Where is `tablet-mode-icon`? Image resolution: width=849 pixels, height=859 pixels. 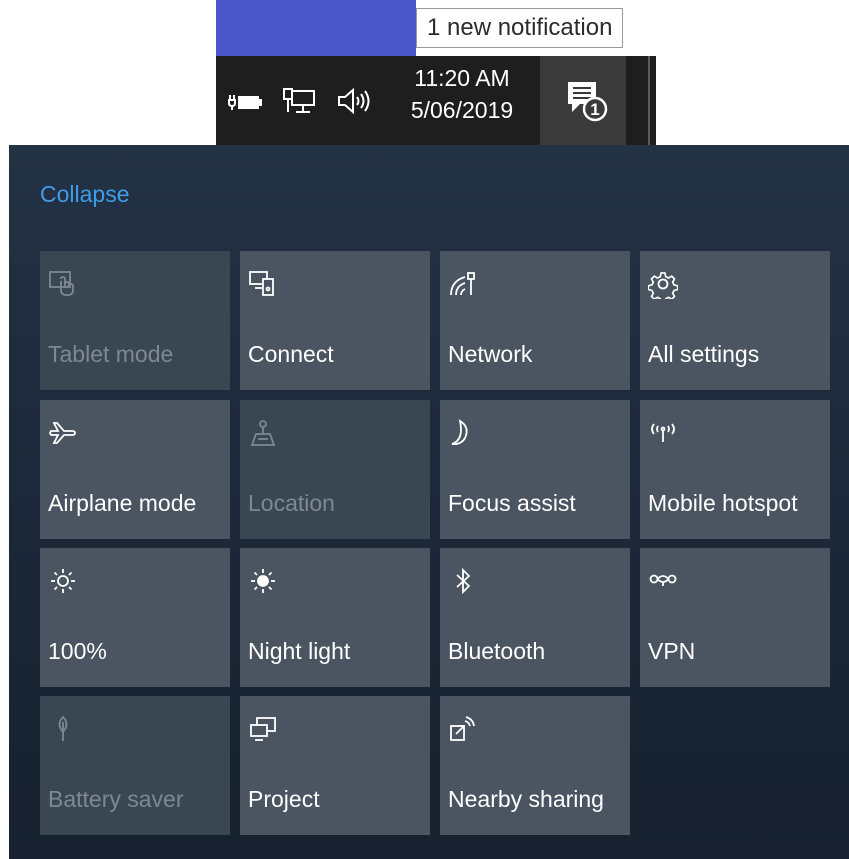 tablet-mode-icon is located at coordinates (63, 284).